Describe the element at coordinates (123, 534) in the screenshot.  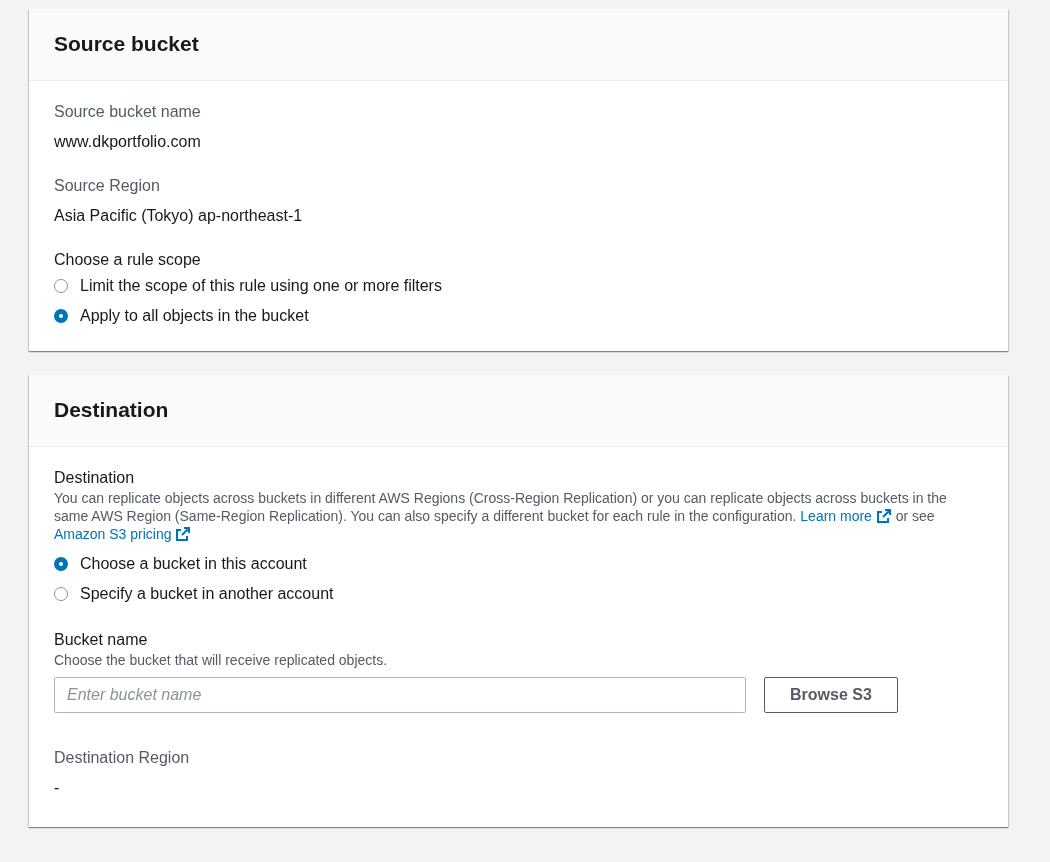
I see `external-link: Amazon S3 pricing` at that location.